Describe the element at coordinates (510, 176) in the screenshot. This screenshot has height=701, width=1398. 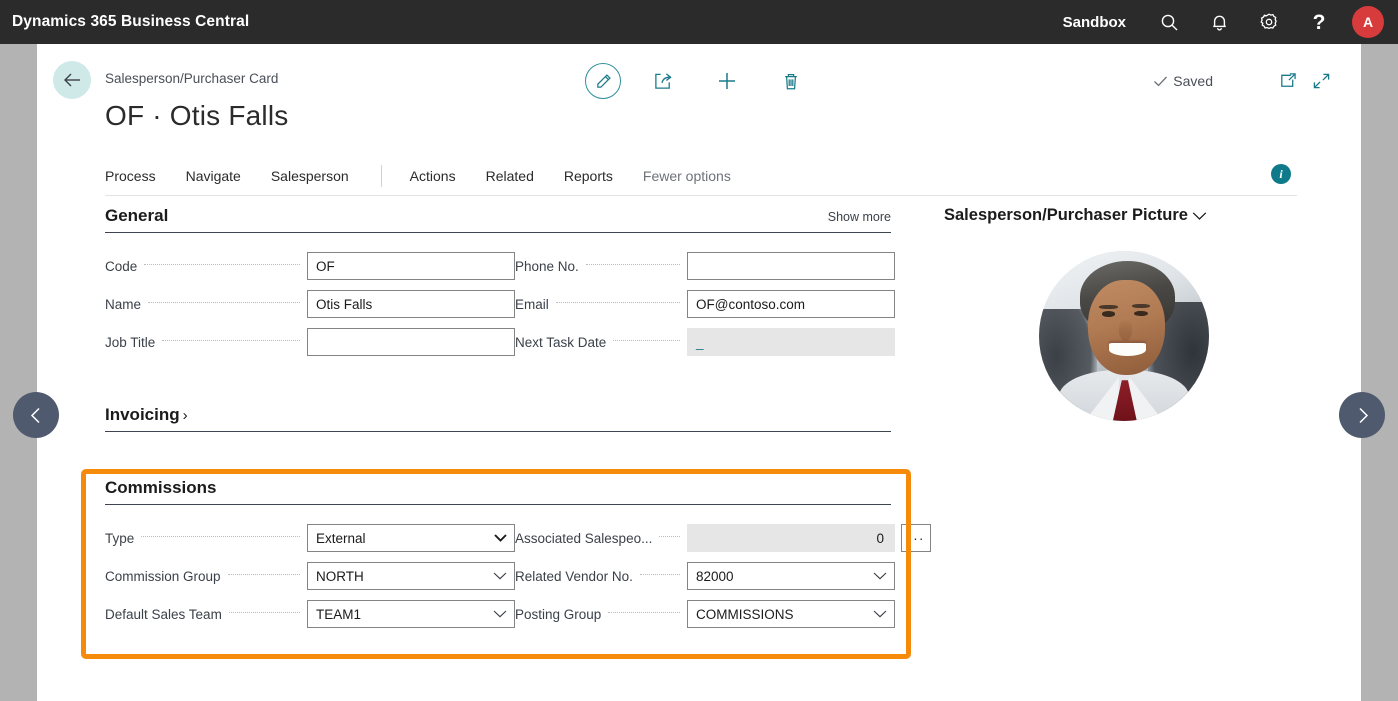
I see `menu-item-related: Related` at that location.